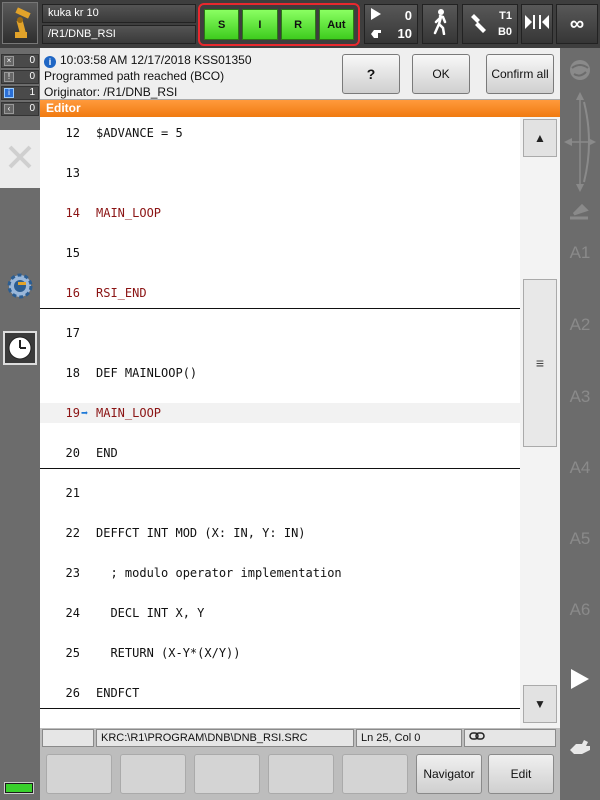 The height and width of the screenshot is (800, 600). Describe the element at coordinates (449, 774) in the screenshot. I see `navigator-button: Navigator` at that location.